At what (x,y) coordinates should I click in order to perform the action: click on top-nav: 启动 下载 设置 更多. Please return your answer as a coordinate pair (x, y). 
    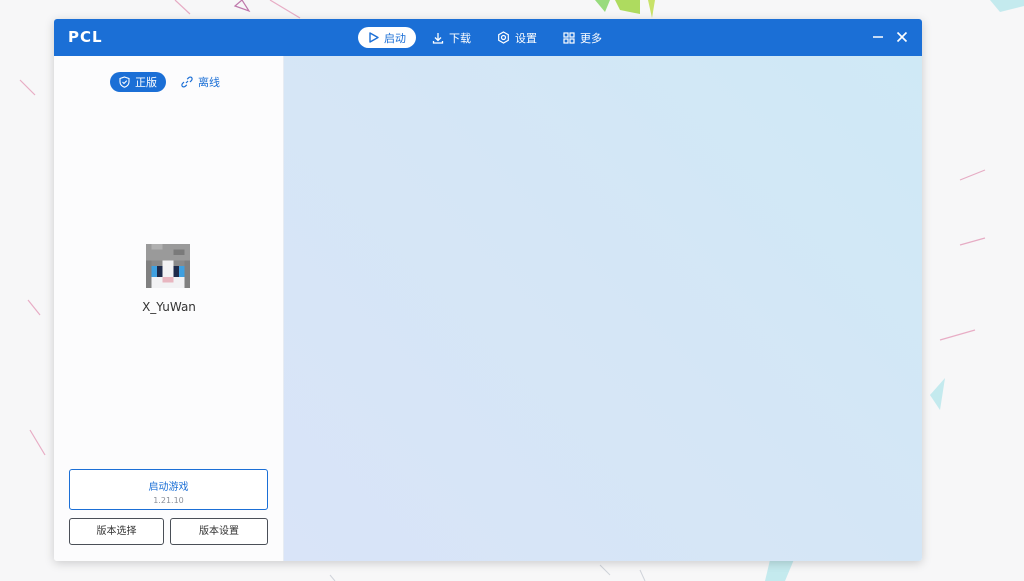
    Looking at the image, I should click on (488, 37).